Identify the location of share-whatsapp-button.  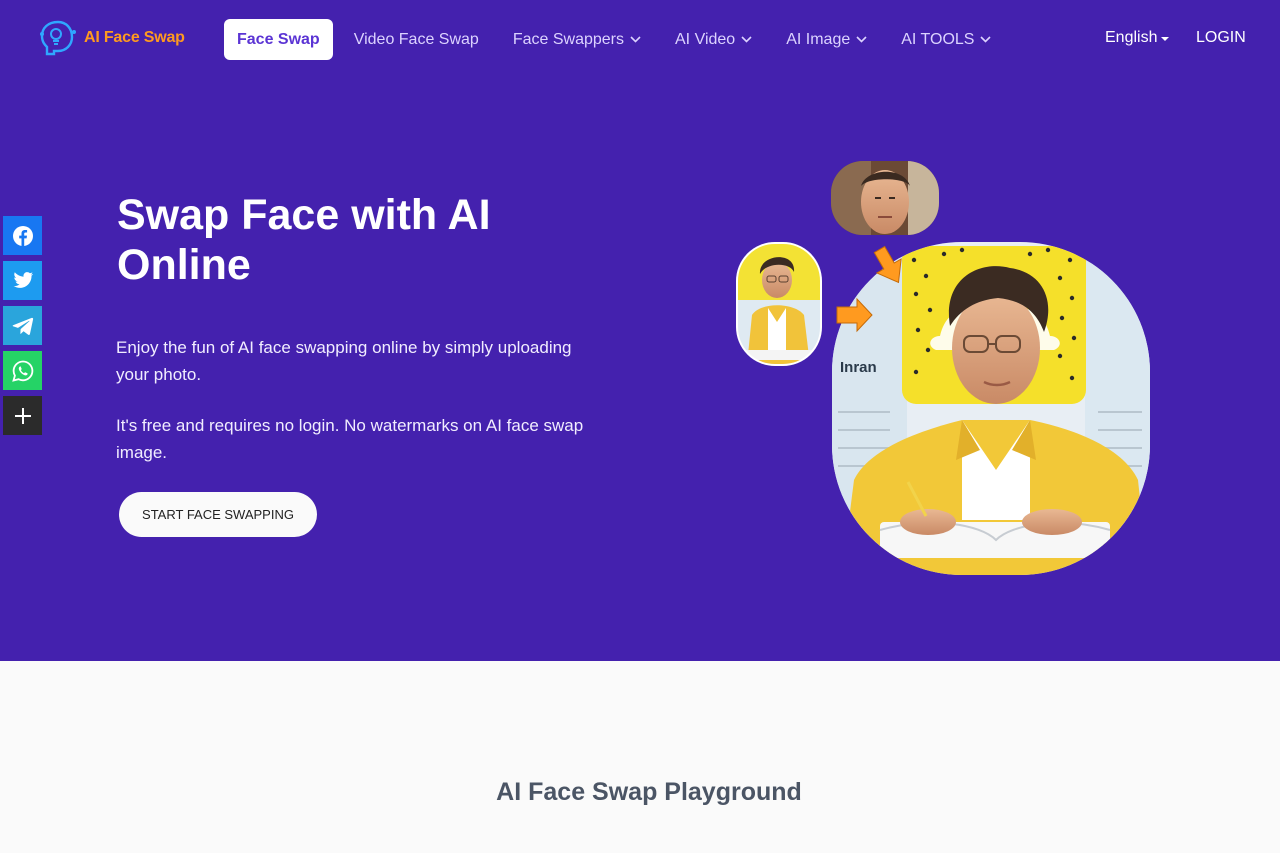
(22, 370).